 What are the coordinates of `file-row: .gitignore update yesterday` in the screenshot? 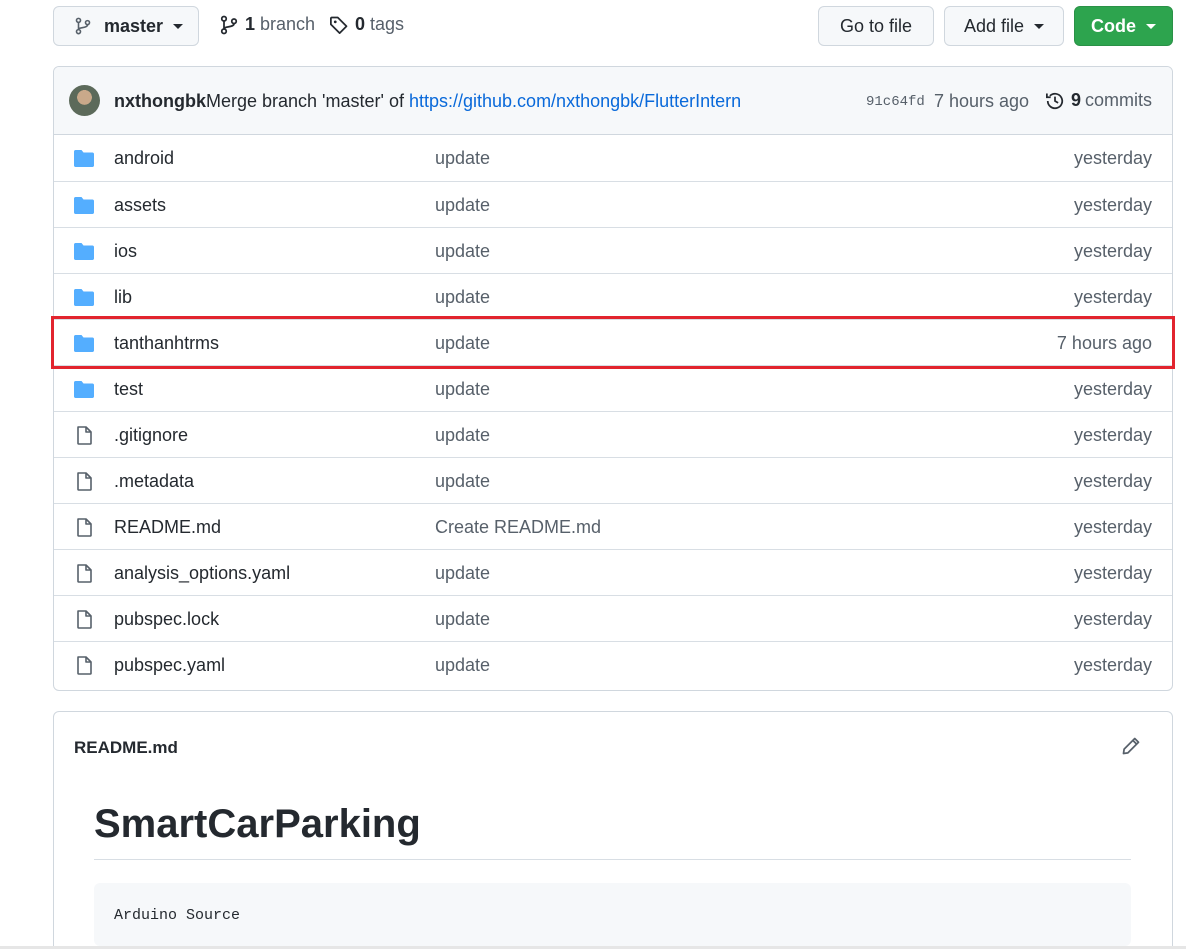 It's located at (613, 434).